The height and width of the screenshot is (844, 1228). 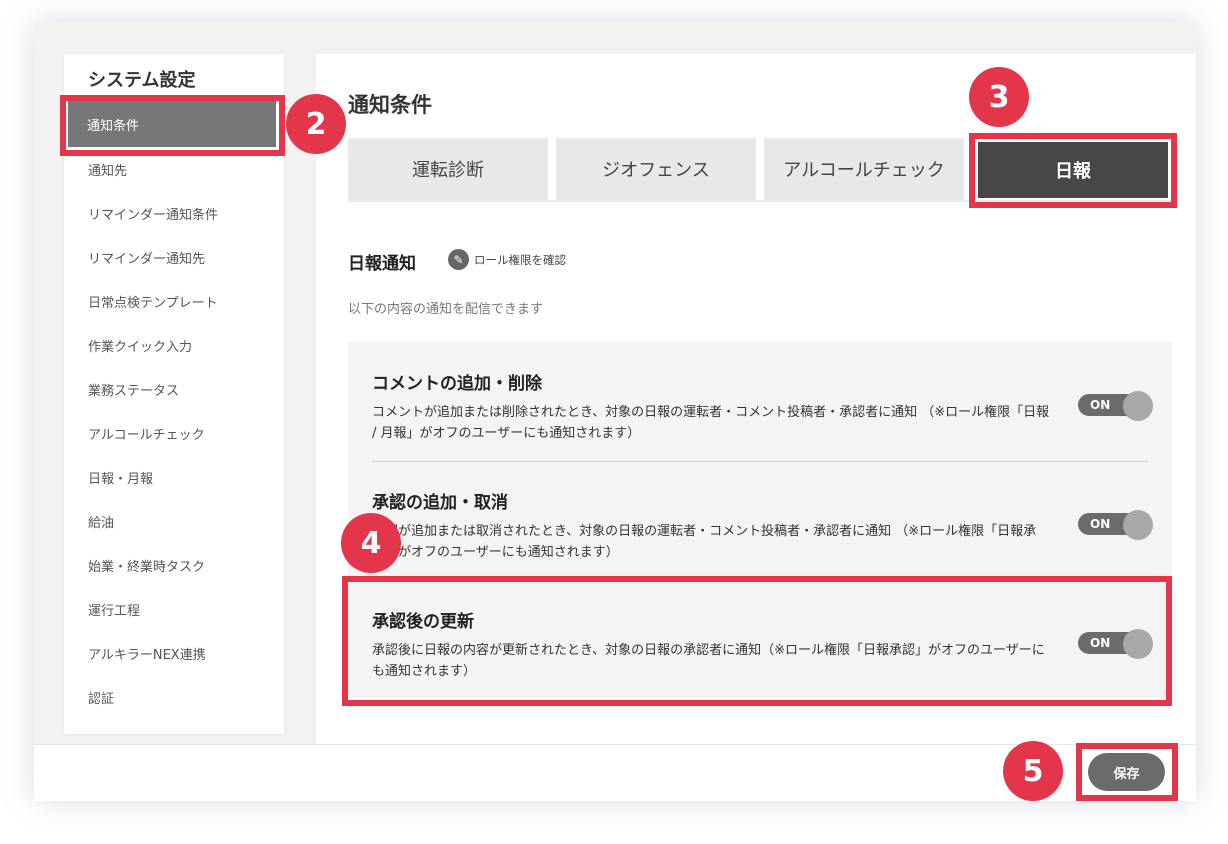 What do you see at coordinates (1116, 406) in the screenshot?
I see `toggle-comment: ON` at bounding box center [1116, 406].